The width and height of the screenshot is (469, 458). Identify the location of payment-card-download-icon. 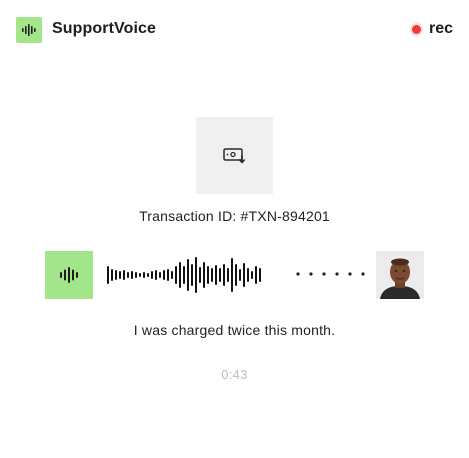
(233, 155).